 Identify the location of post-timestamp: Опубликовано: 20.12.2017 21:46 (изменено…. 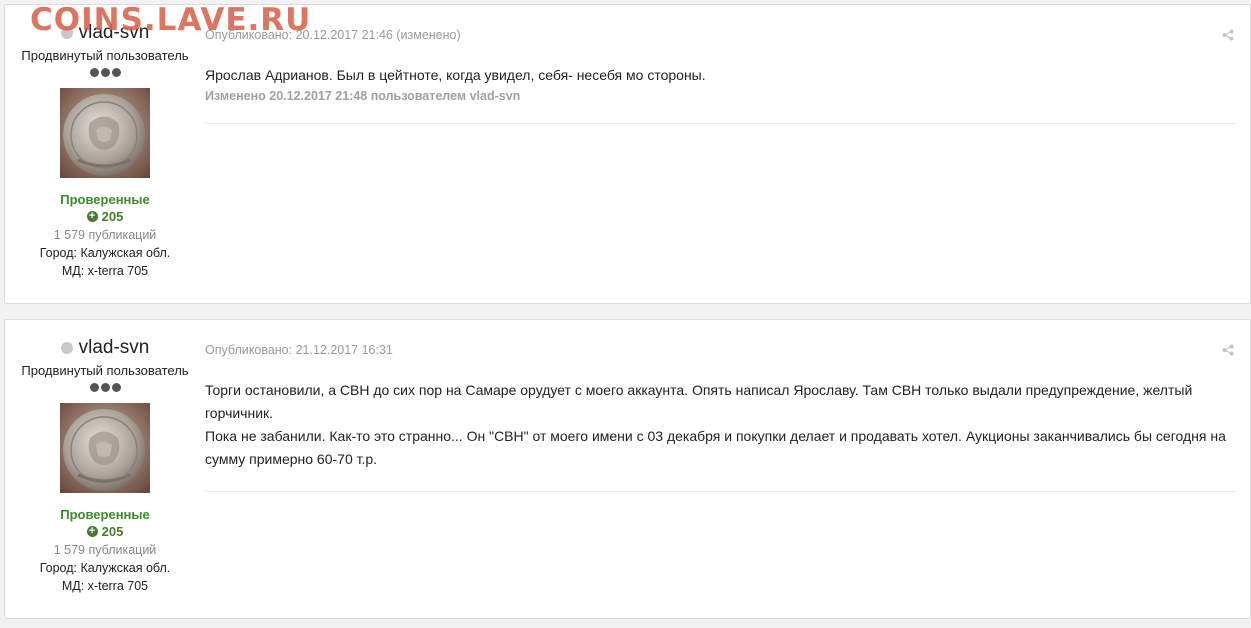
(720, 35).